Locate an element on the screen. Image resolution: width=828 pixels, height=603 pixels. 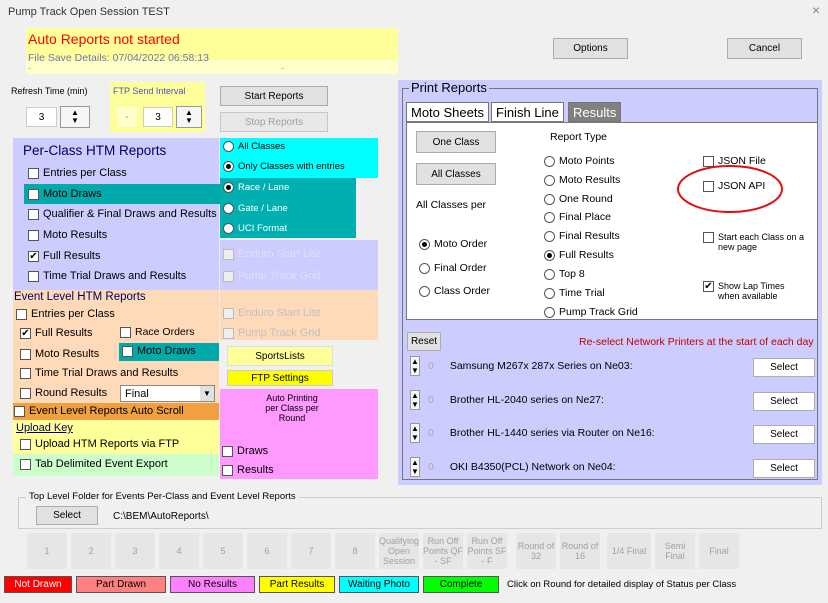
per-class-moto-results: Moto Results is located at coordinates (67, 235).